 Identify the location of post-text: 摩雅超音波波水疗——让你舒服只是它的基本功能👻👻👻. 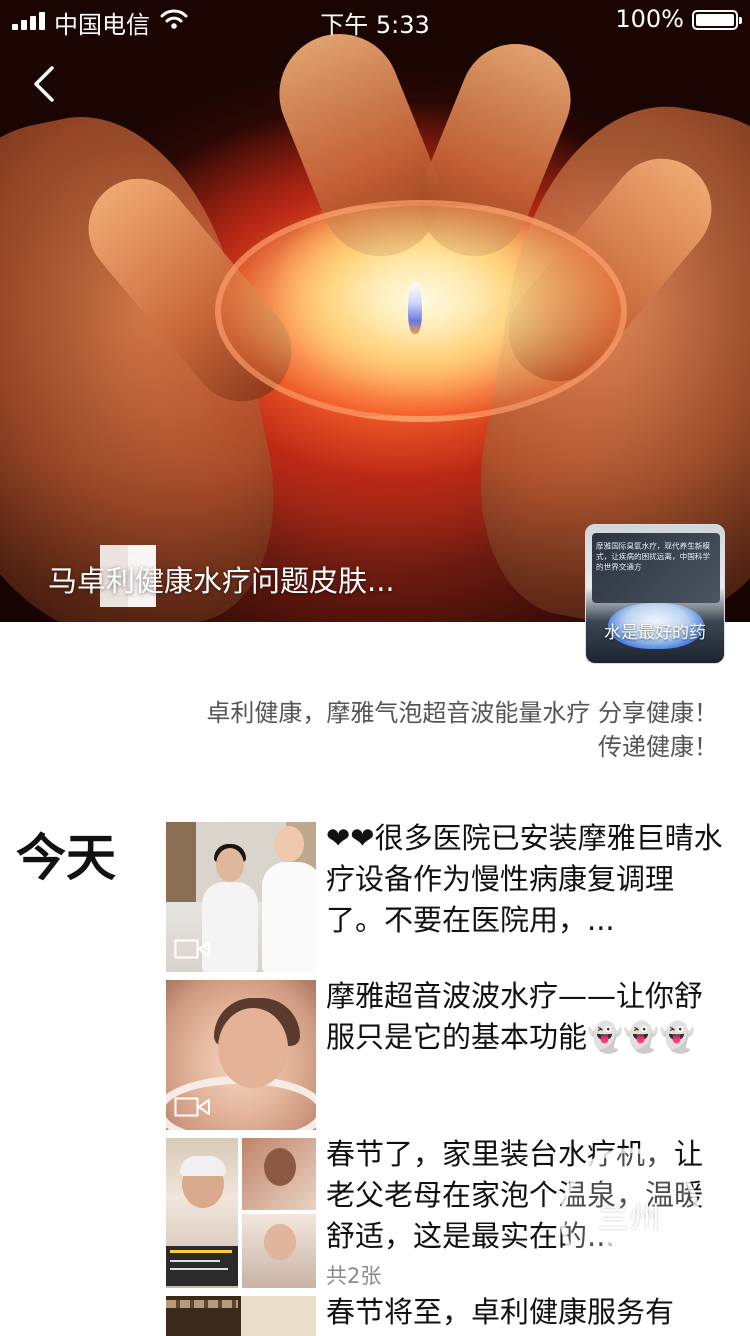
(515, 1016).